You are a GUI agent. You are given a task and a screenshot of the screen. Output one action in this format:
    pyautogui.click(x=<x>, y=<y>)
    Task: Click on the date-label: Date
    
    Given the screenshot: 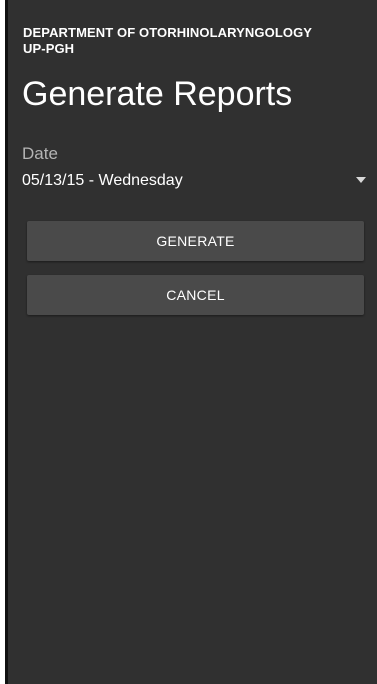 What is the action you would take?
    pyautogui.click(x=40, y=153)
    